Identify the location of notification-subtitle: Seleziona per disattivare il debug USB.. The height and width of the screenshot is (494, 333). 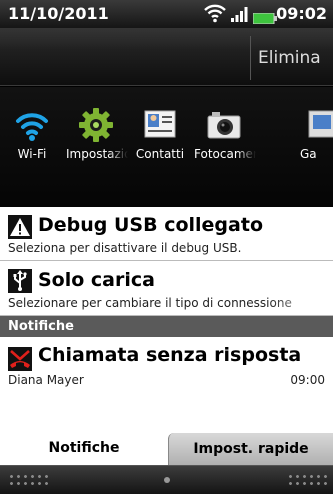
(125, 248).